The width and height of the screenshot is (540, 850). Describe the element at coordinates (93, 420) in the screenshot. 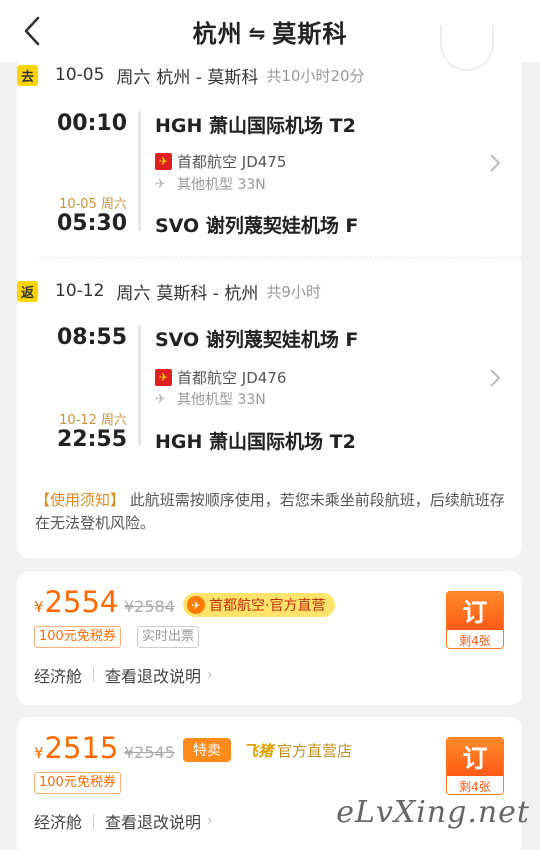

I see `arrival-date: 10-12 周六` at that location.